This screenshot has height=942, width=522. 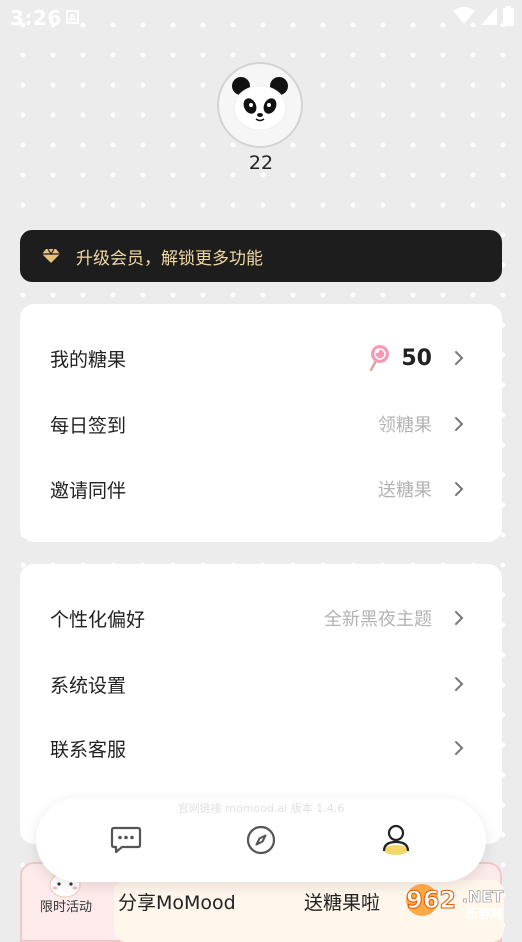 I want to click on candy-count: 50, so click(x=416, y=358).